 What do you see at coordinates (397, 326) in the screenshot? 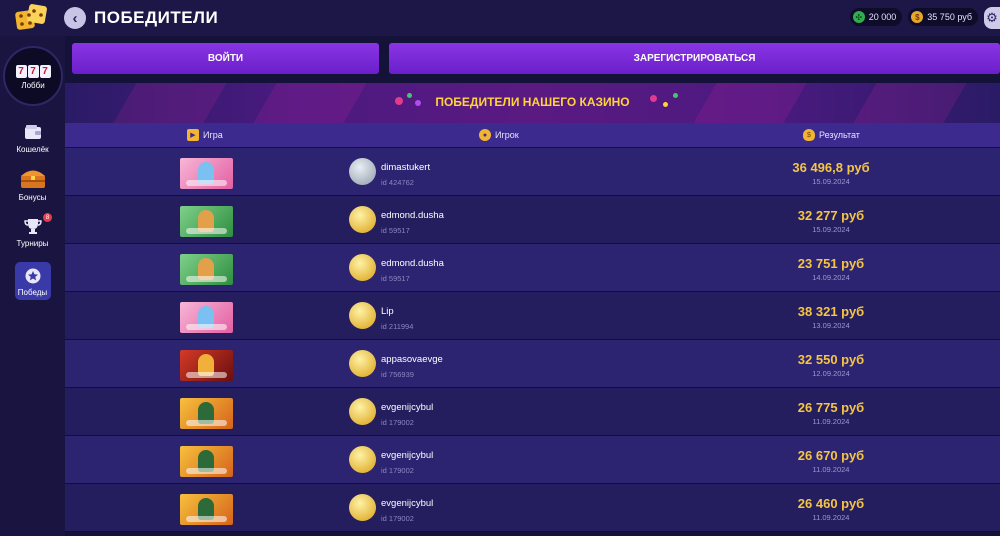
I see `player-id: id 211994` at bounding box center [397, 326].